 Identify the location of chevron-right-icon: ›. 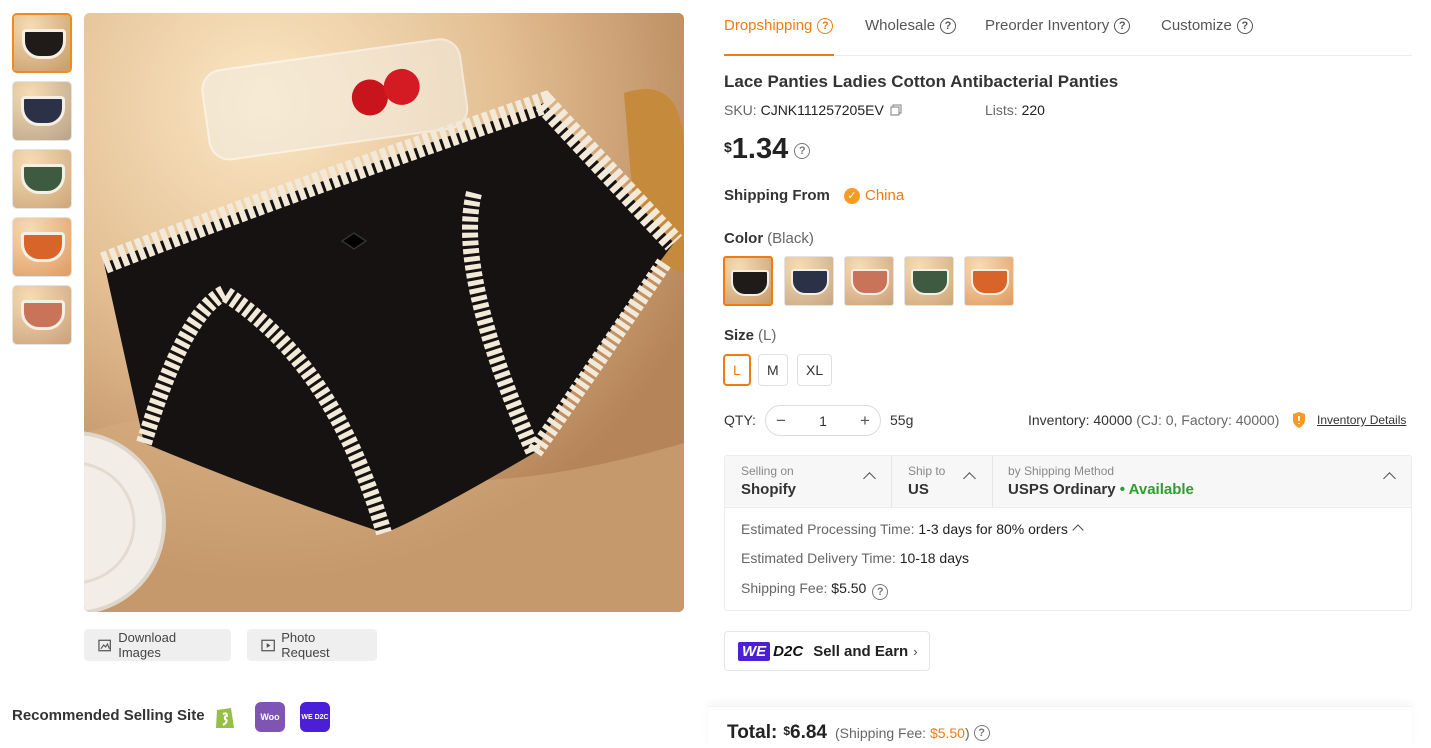
(915, 651).